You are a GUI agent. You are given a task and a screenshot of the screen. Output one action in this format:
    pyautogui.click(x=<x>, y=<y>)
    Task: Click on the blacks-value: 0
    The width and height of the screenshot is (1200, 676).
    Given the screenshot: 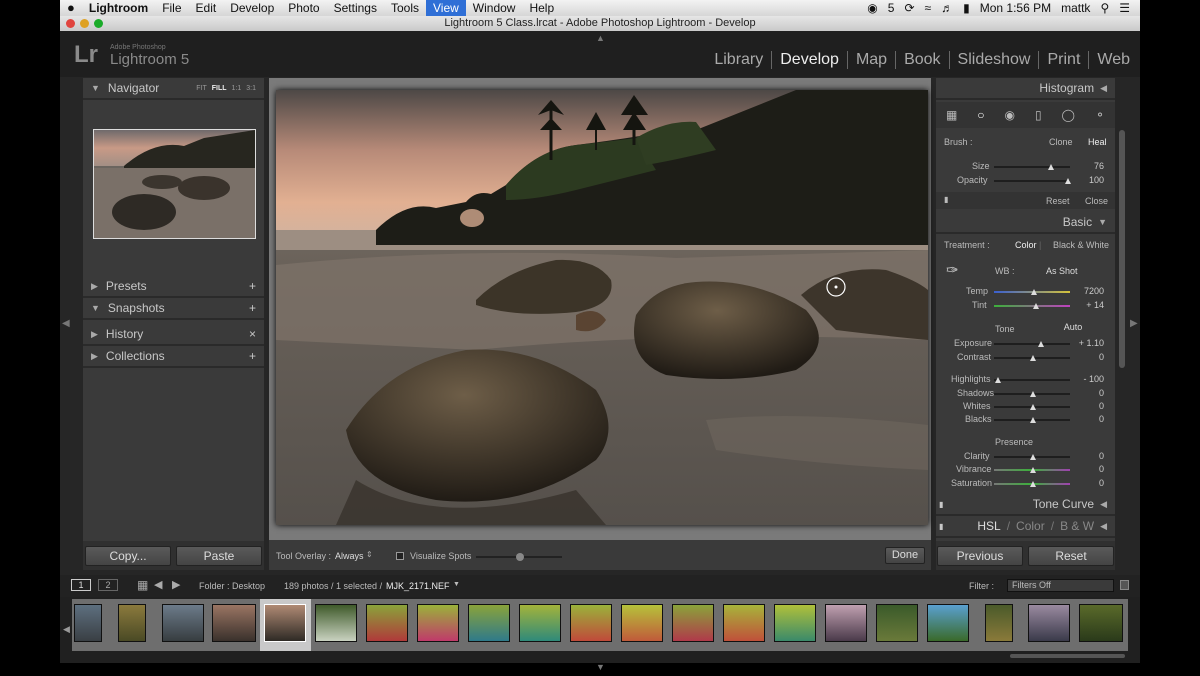 What is the action you would take?
    pyautogui.click(x=1089, y=419)
    